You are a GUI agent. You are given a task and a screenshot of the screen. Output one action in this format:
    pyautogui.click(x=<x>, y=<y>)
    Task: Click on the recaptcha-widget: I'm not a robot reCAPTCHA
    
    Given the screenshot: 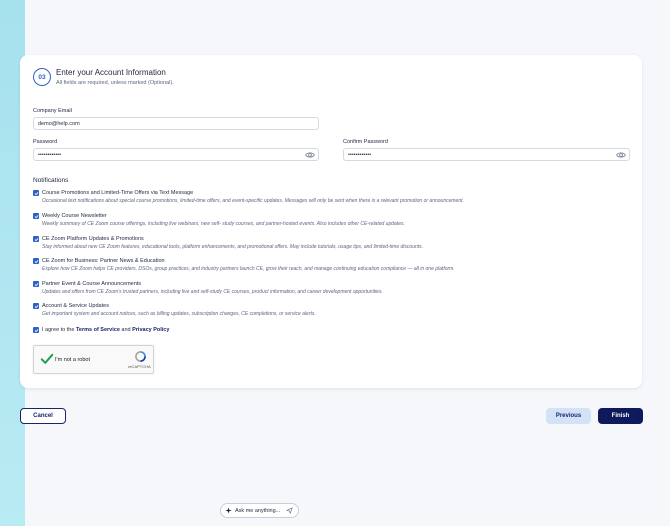 What is the action you would take?
    pyautogui.click(x=93, y=359)
    